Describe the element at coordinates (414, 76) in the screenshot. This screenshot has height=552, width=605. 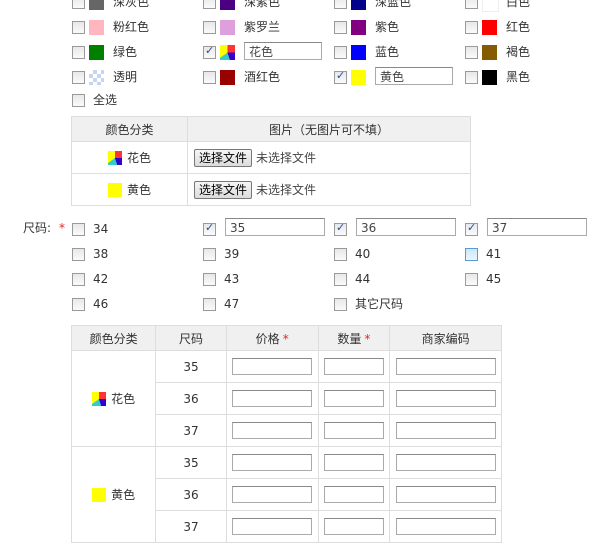
I see `color-name-input: 黄色` at that location.